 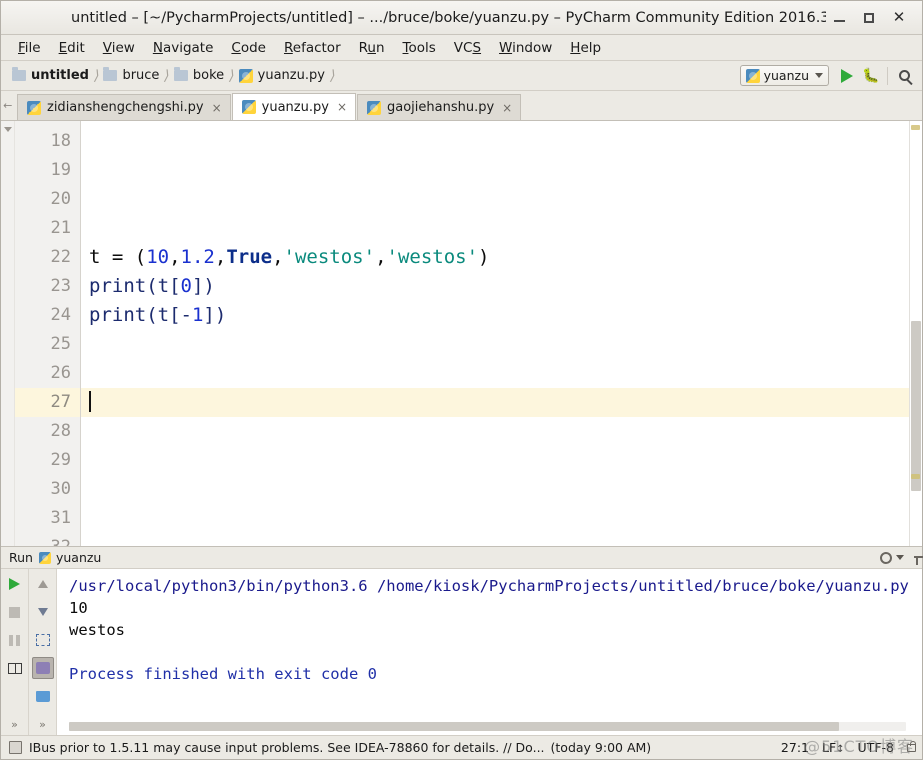 I want to click on console-toggle-icon, so click(x=42, y=668).